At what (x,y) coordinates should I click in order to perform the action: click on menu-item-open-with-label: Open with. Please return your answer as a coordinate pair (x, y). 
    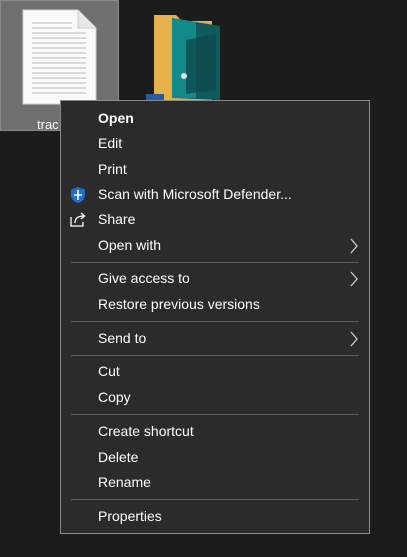
    Looking at the image, I should click on (130, 245).